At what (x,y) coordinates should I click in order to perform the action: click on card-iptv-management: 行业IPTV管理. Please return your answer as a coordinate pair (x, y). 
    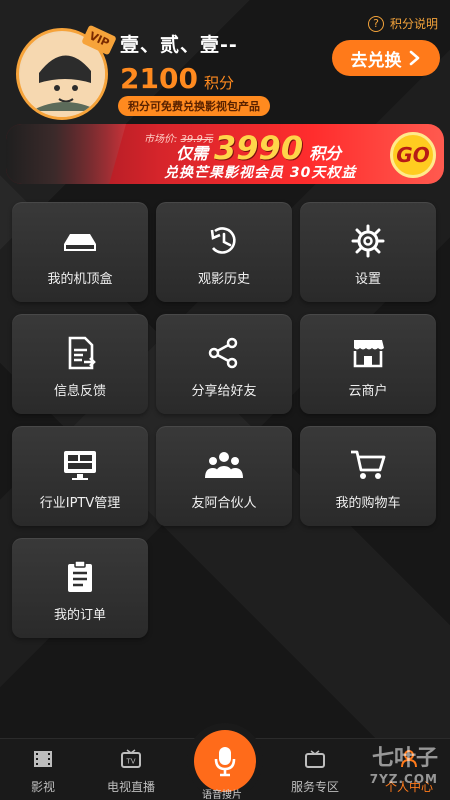
    Looking at the image, I should click on (80, 476).